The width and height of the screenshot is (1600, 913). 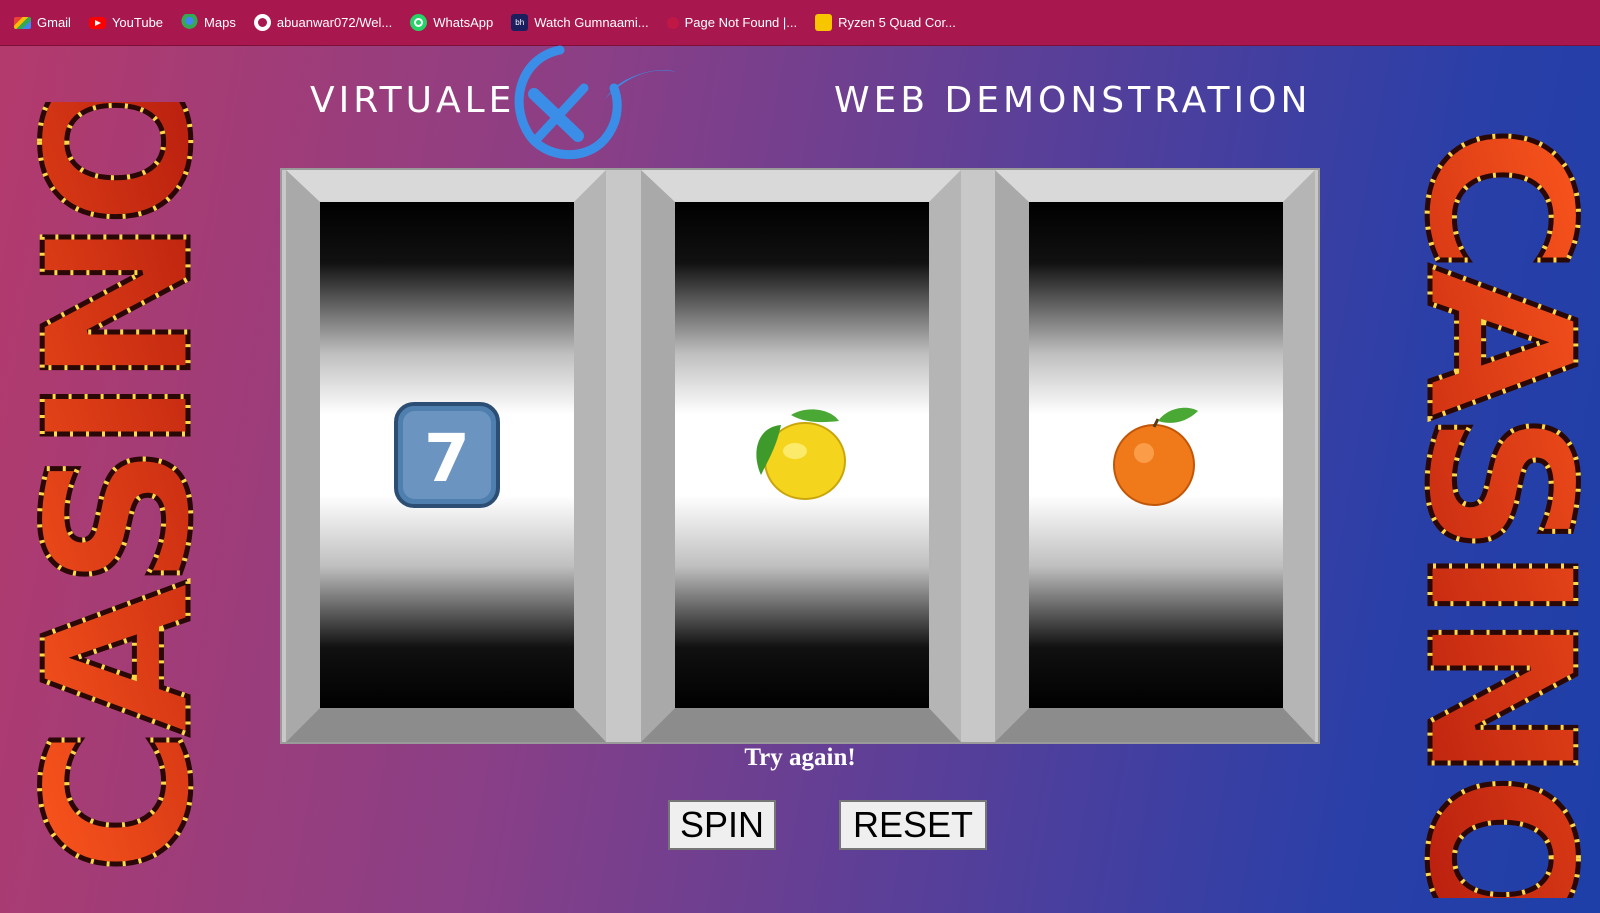 What do you see at coordinates (824, 22) in the screenshot?
I see `ryzen-icon` at bounding box center [824, 22].